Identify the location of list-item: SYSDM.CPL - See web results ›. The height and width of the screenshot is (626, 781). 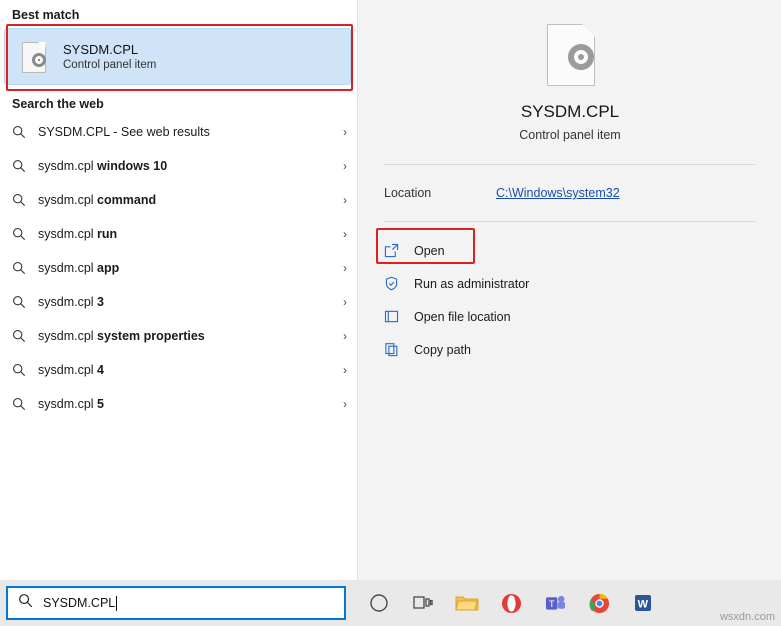
(178, 132).